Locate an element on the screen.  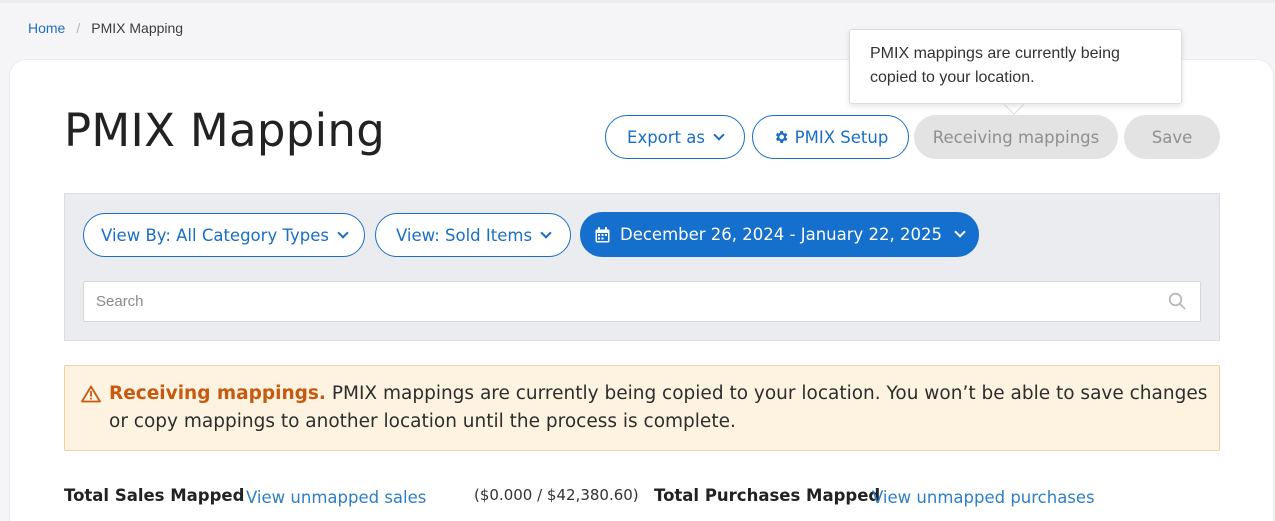
breadcrumb-home-link: Home is located at coordinates (46, 28).